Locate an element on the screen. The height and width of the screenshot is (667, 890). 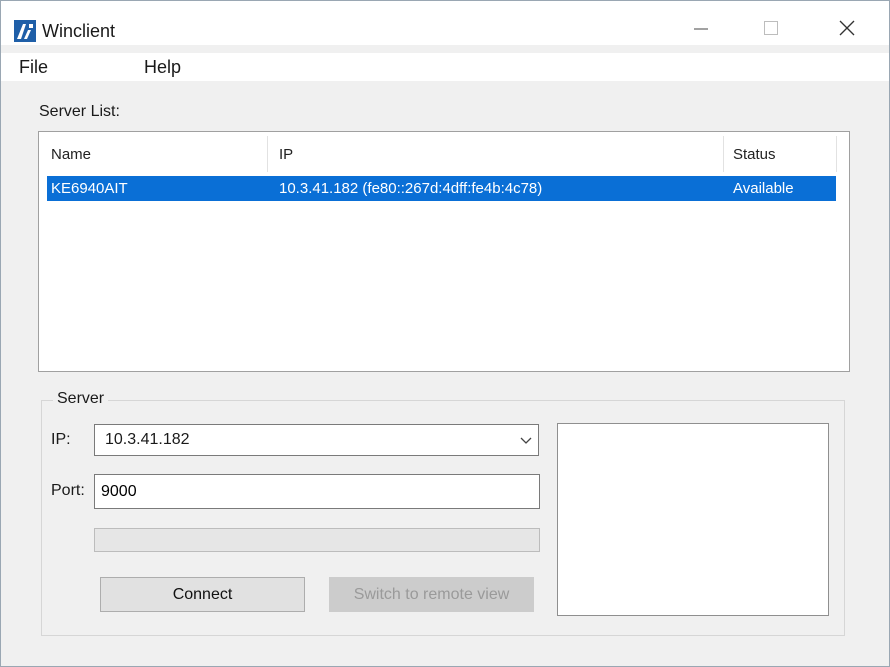
server-name-cell: KE6940AIT is located at coordinates (89, 188).